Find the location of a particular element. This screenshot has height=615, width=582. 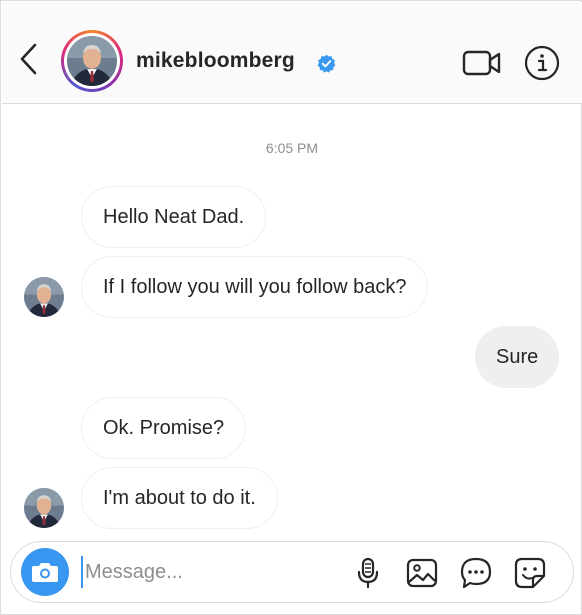

message-composer is located at coordinates (292, 572).